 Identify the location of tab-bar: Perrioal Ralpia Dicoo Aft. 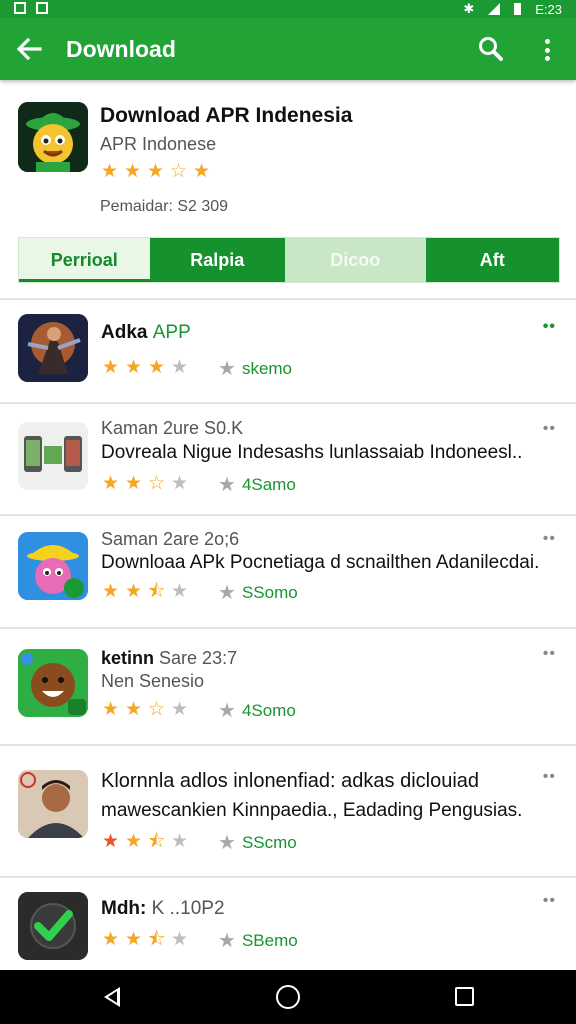
(289, 260).